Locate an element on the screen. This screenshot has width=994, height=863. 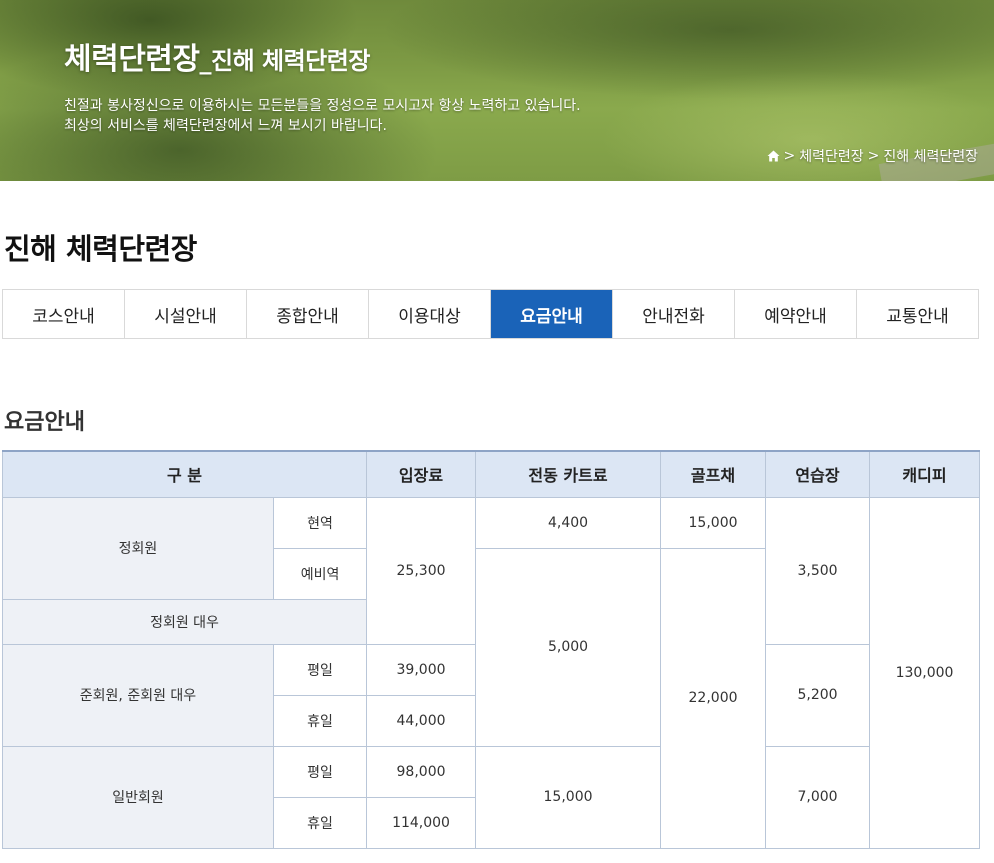
cell-entry-assoc-weekday: 39,000 is located at coordinates (421, 669).